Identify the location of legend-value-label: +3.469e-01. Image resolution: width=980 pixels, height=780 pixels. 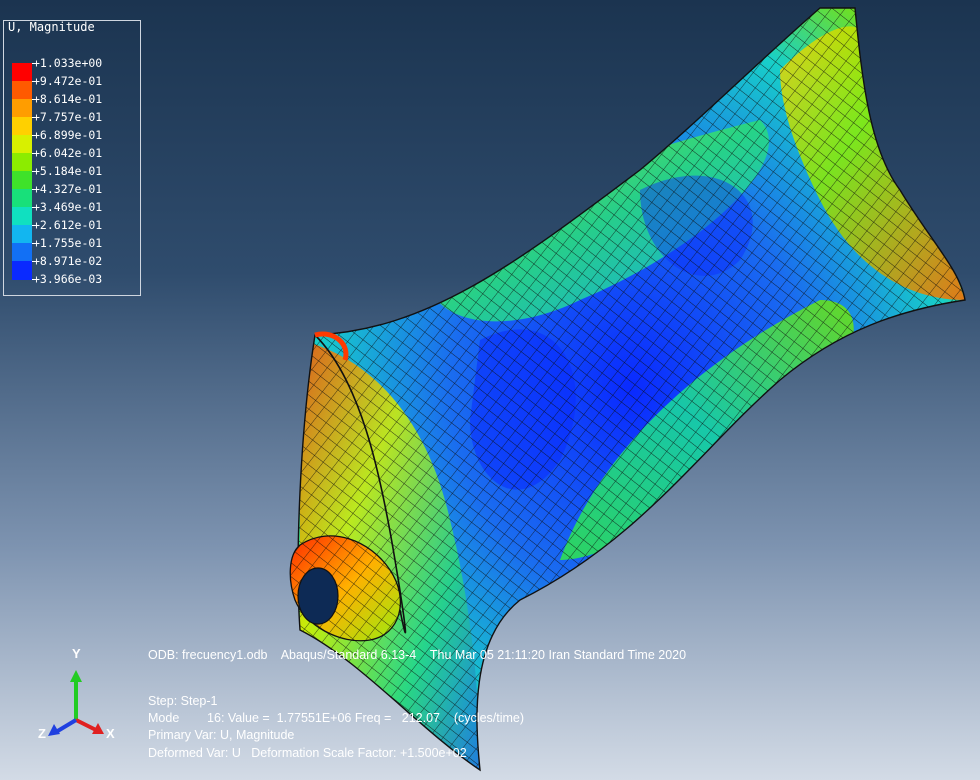
(68, 207).